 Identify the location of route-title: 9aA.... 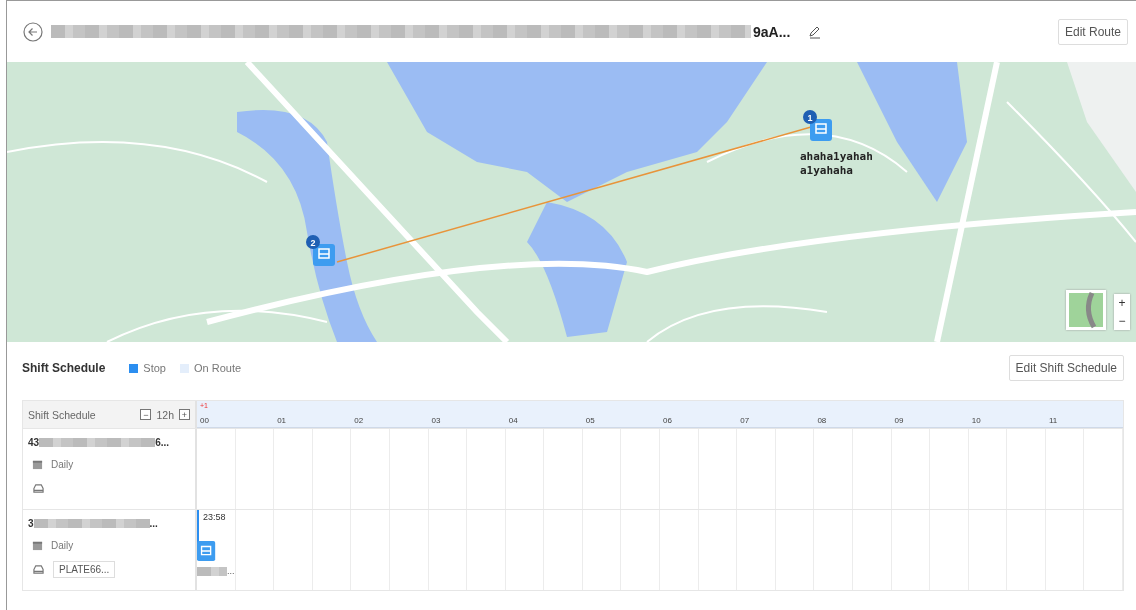
(772, 31).